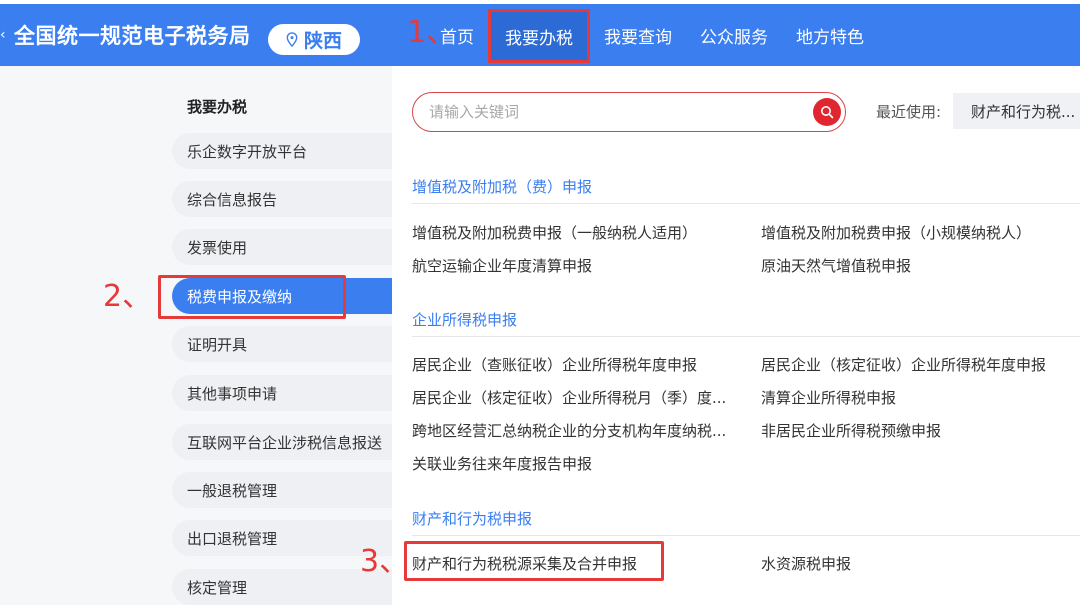 The image size is (1080, 605). Describe the element at coordinates (385, 561) in the screenshot. I see `annotation-step-3: 3、` at that location.